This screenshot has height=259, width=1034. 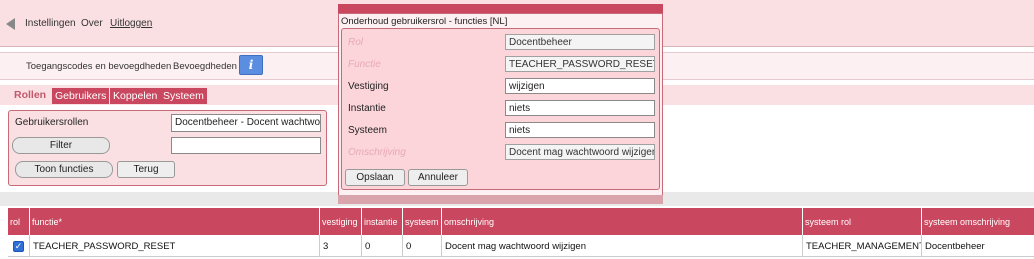 What do you see at coordinates (81, 96) in the screenshot?
I see `tab-gebruikers: Gebruikers` at bounding box center [81, 96].